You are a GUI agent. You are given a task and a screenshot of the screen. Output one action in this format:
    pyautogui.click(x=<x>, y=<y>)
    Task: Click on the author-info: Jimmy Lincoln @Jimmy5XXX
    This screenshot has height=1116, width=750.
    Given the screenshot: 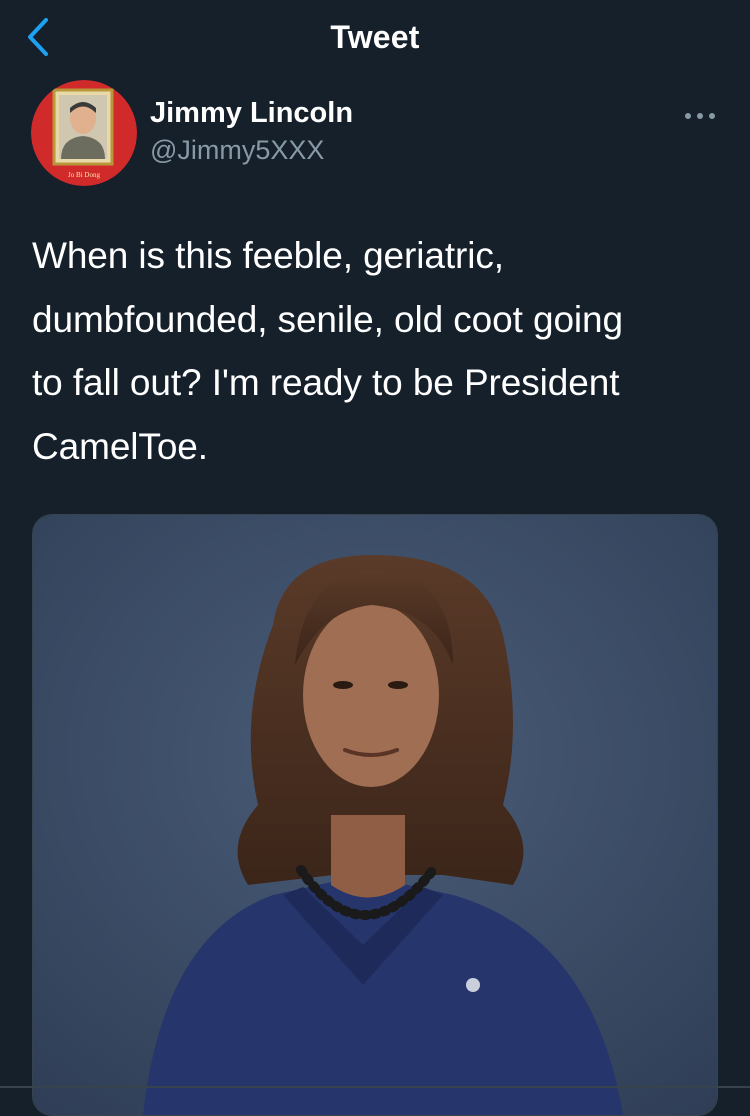 What is the action you would take?
    pyautogui.click(x=380, y=131)
    